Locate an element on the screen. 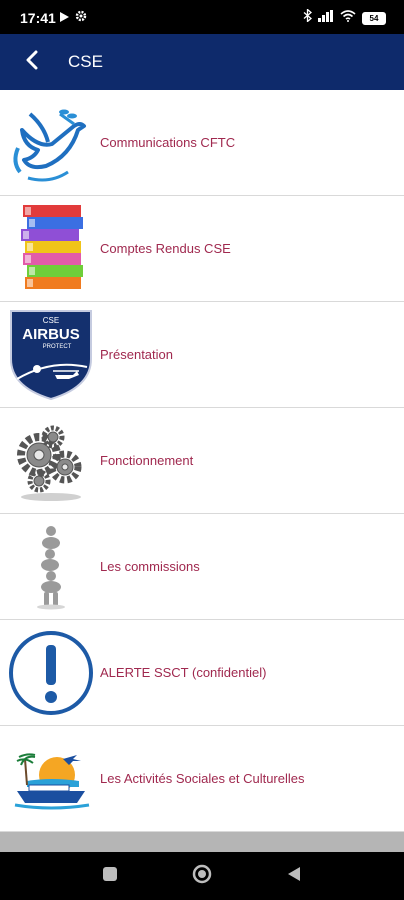  menu-item-label: Comptes Rendus CSE is located at coordinates (165, 248).